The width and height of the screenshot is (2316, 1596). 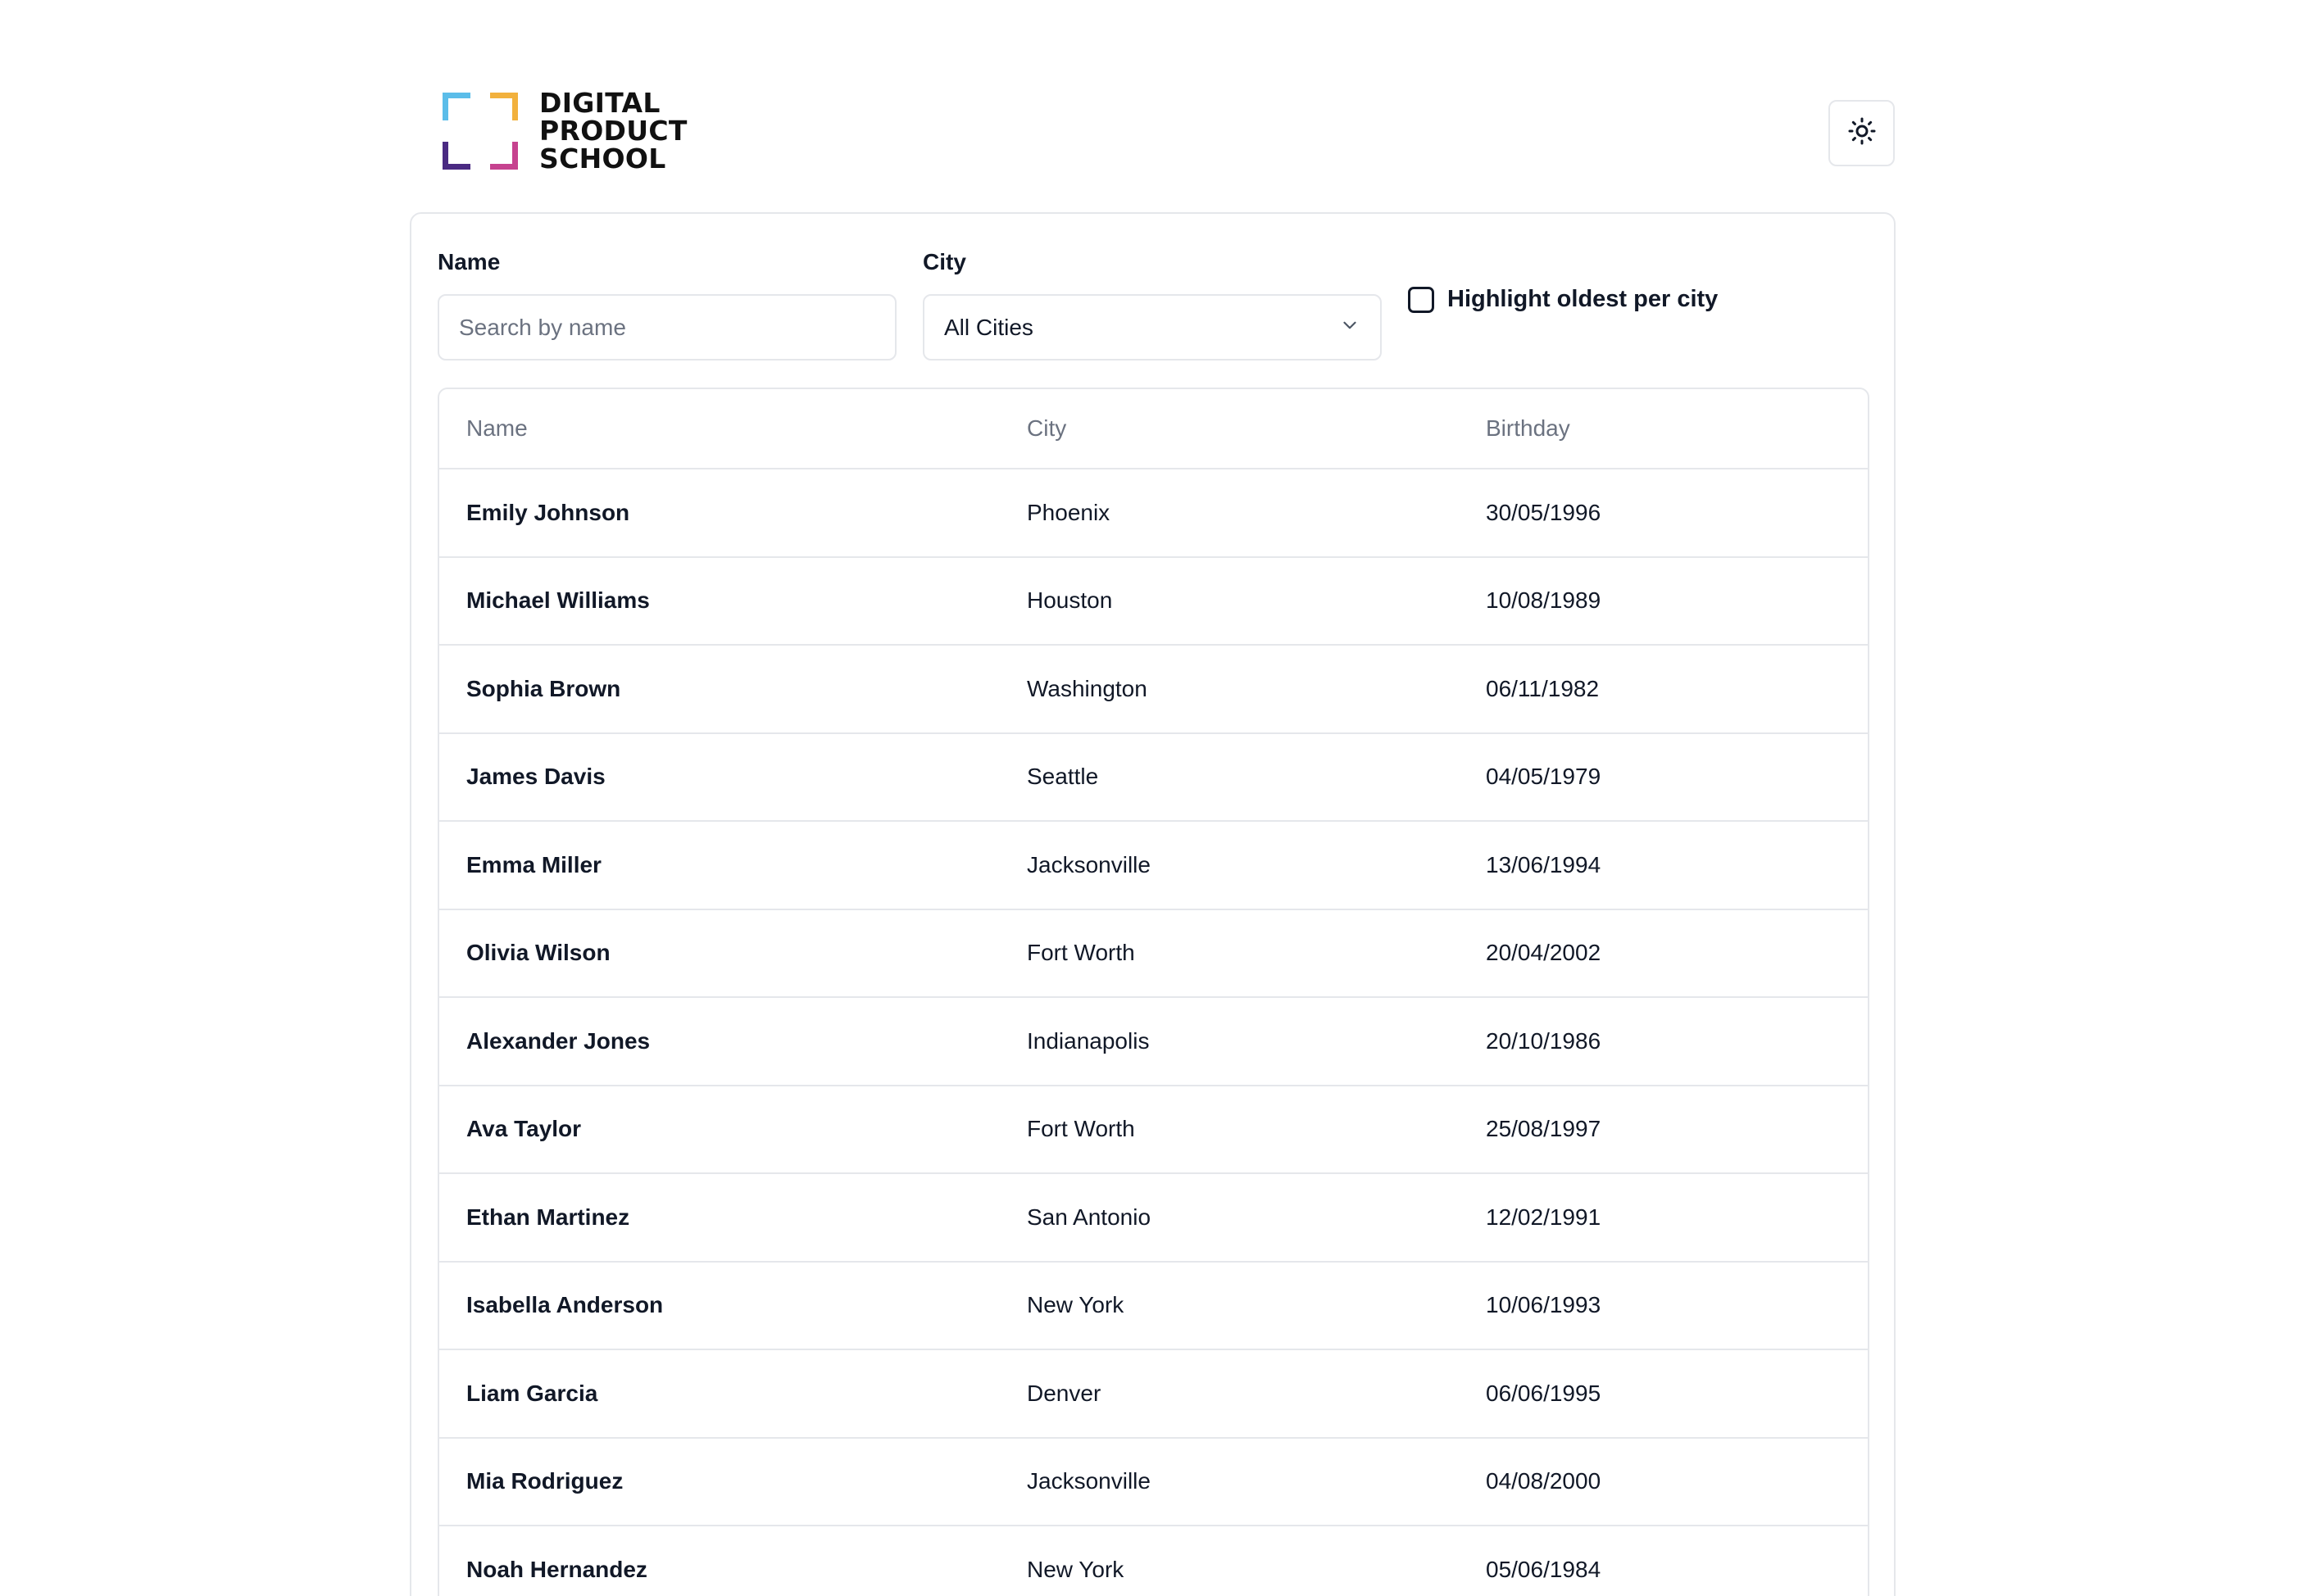 What do you see at coordinates (558, 600) in the screenshot?
I see `cell-name: Michael Williams` at bounding box center [558, 600].